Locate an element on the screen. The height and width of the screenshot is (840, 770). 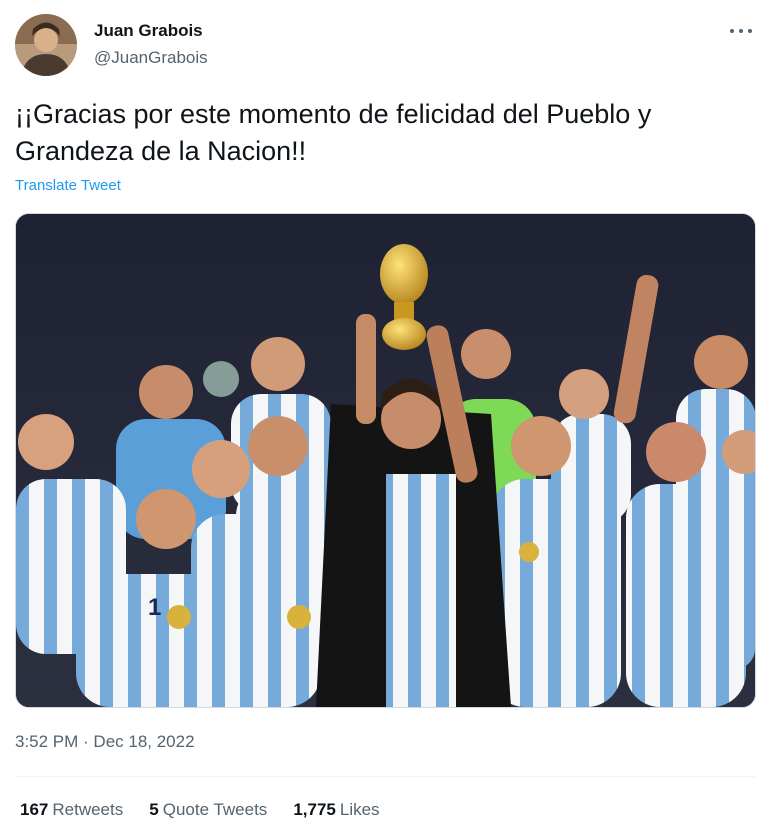
likes-label: Likes is located at coordinates (359, 809).